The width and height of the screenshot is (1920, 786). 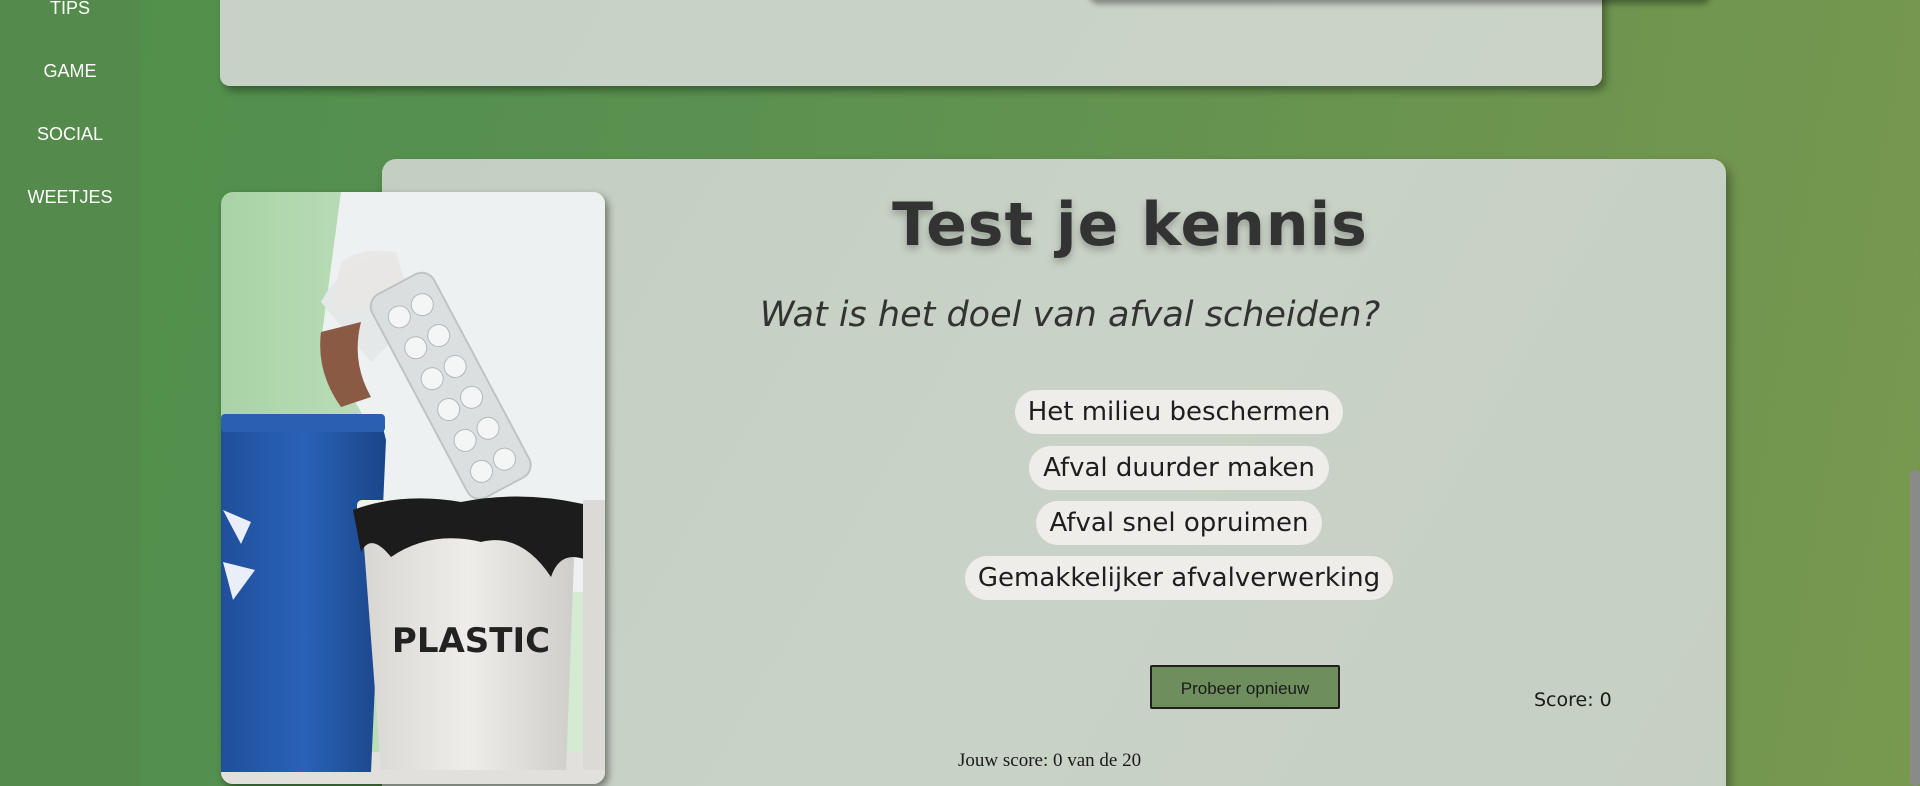 I want to click on quiz-question: Wat is het doel van afval scheiden?, so click(x=1070, y=315).